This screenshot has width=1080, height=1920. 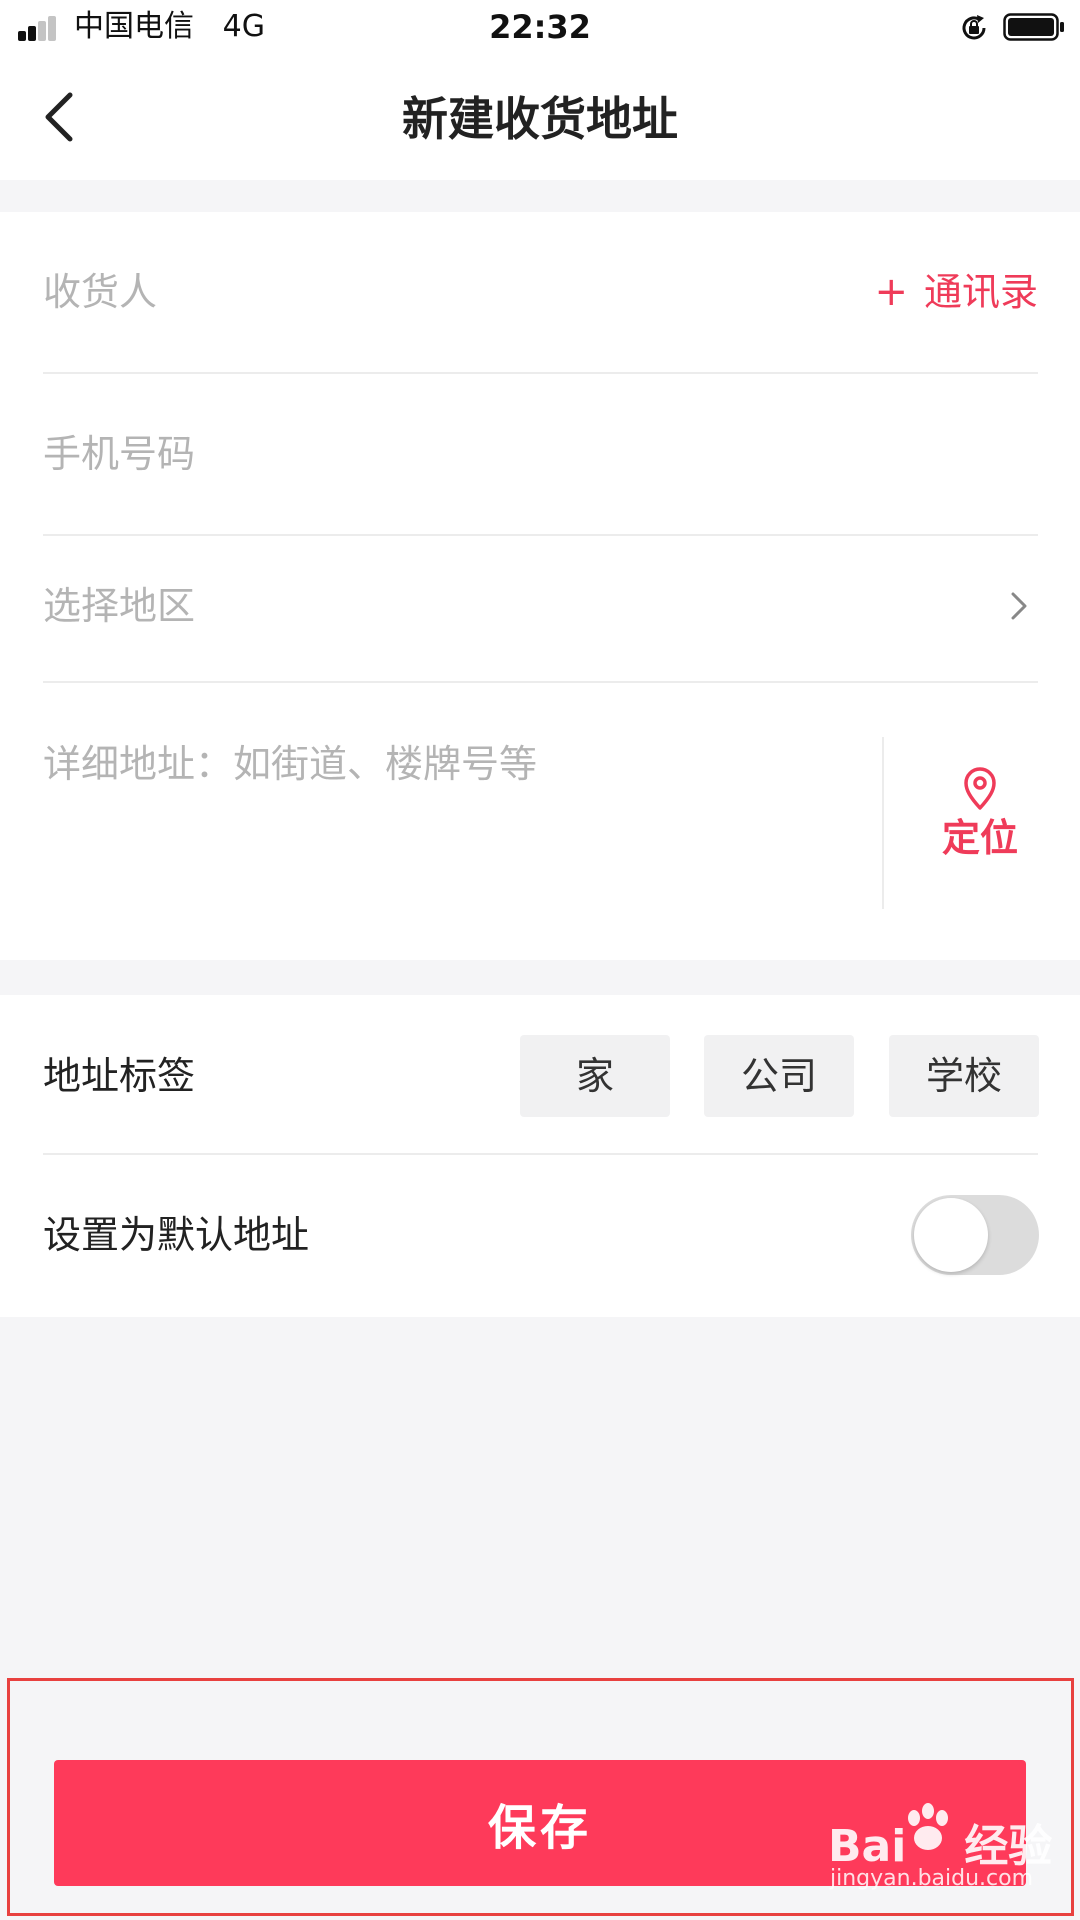 What do you see at coordinates (1033, 27) in the screenshot?
I see `battery-icon` at bounding box center [1033, 27].